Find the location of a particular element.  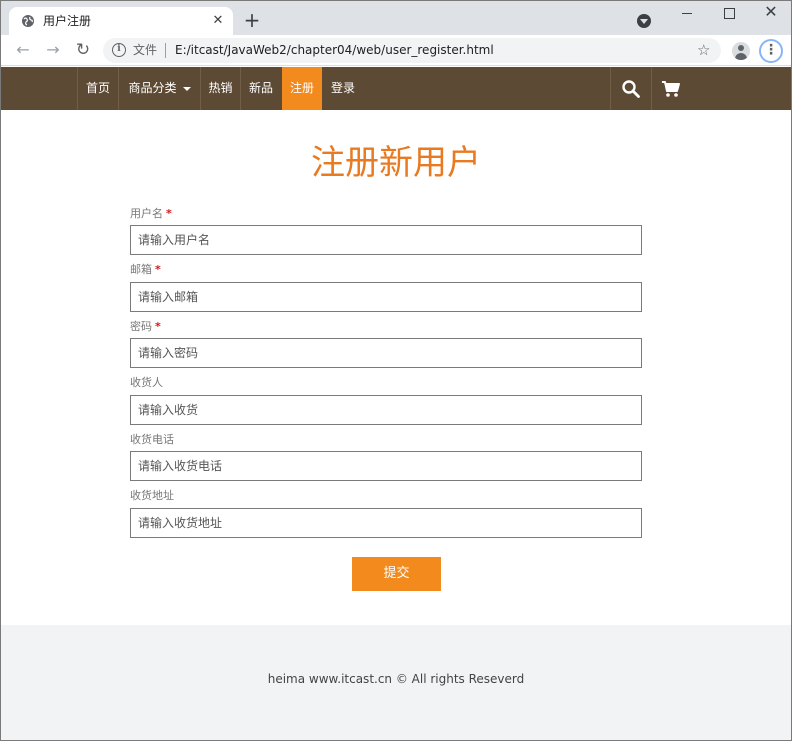

close-tab-icon: ✕ is located at coordinates (218, 21).